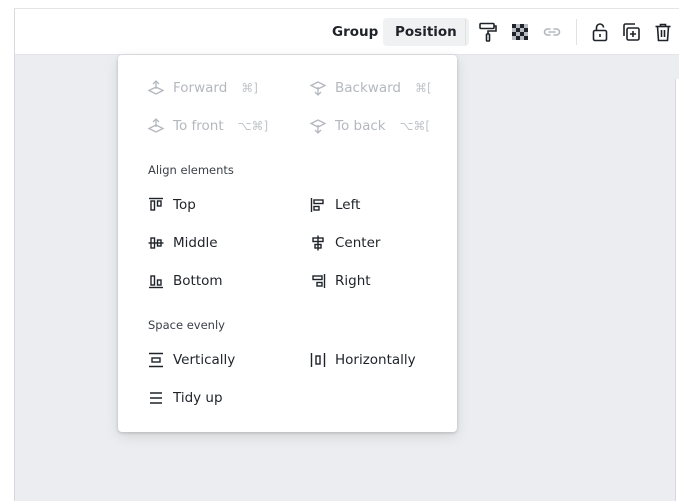  Describe the element at coordinates (191, 170) in the screenshot. I see `align-elements-title: Align elements` at that location.